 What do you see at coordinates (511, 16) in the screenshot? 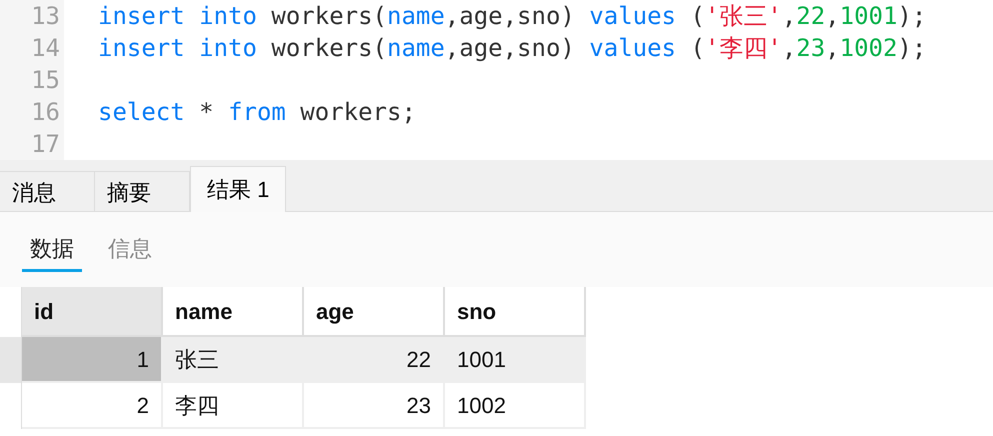
I see `code-line: insert into workers(name,age,sno) values ('张三',22,1001);` at bounding box center [511, 16].